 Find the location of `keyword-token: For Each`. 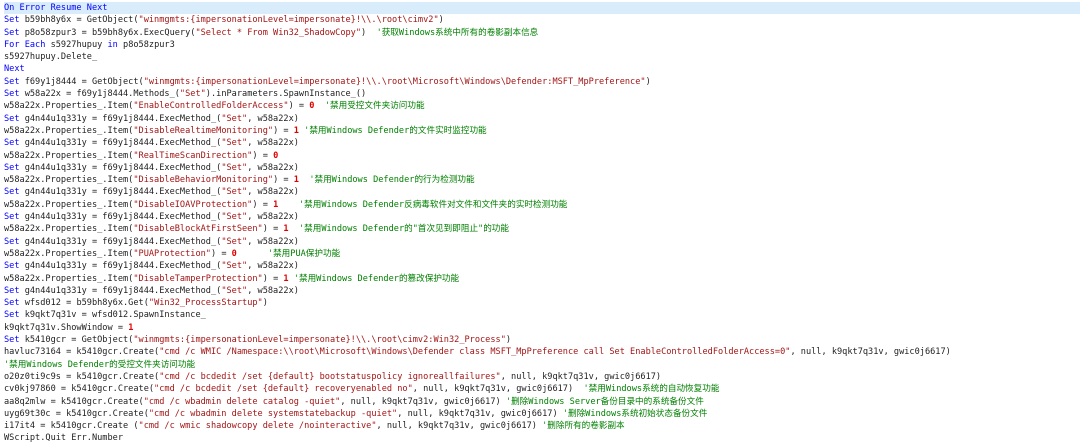

keyword-token: For Each is located at coordinates (27, 44).